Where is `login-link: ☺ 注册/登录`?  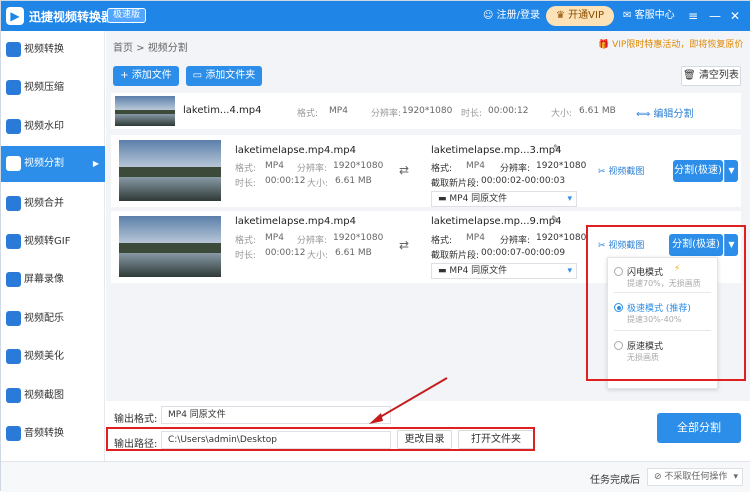
login-link: ☺ 注册/登录 is located at coordinates (511, 16).